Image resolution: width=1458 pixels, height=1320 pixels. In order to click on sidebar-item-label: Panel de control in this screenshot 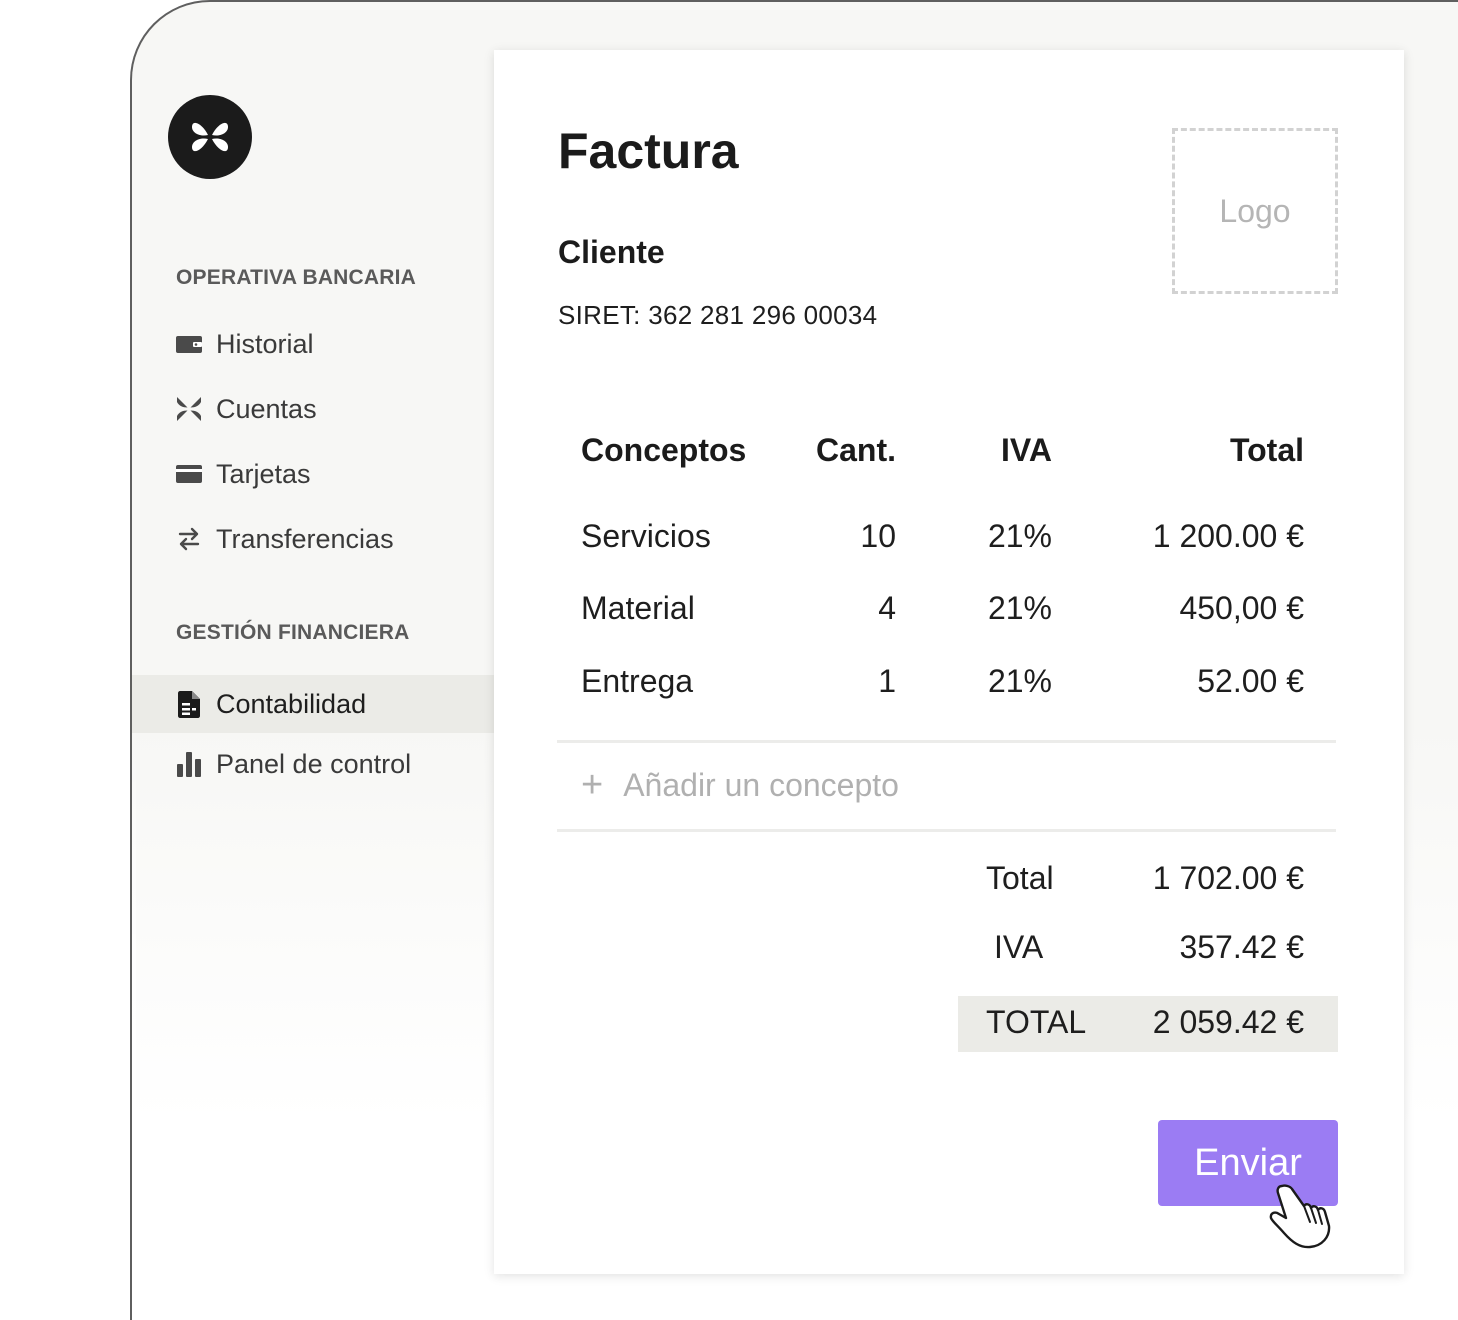, I will do `click(314, 763)`.